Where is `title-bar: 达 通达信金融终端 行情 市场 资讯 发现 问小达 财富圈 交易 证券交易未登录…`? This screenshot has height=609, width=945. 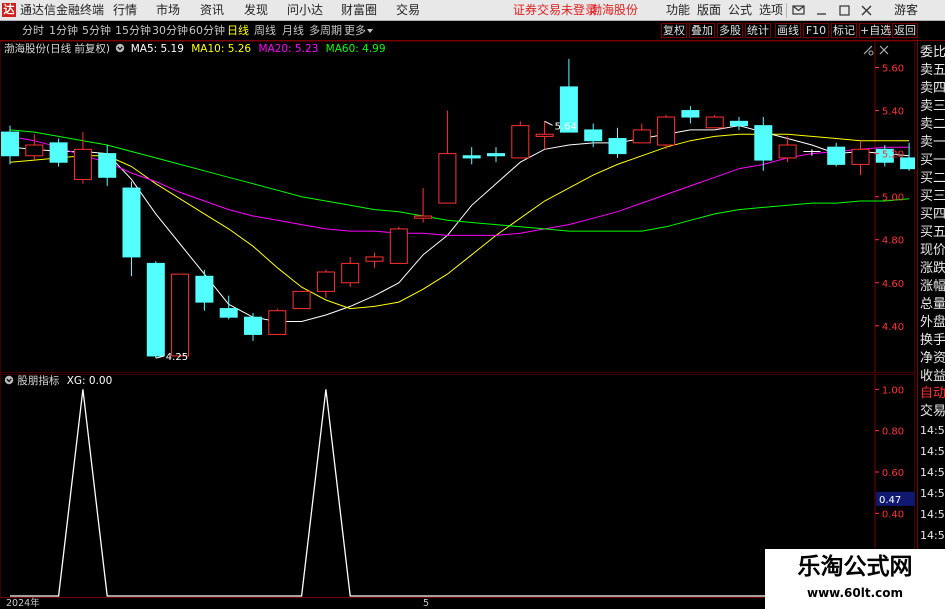 title-bar: 达 通达信金融终端 行情 市场 资讯 发现 问小达 财富圈 交易 证券交易未登录… is located at coordinates (472, 10).